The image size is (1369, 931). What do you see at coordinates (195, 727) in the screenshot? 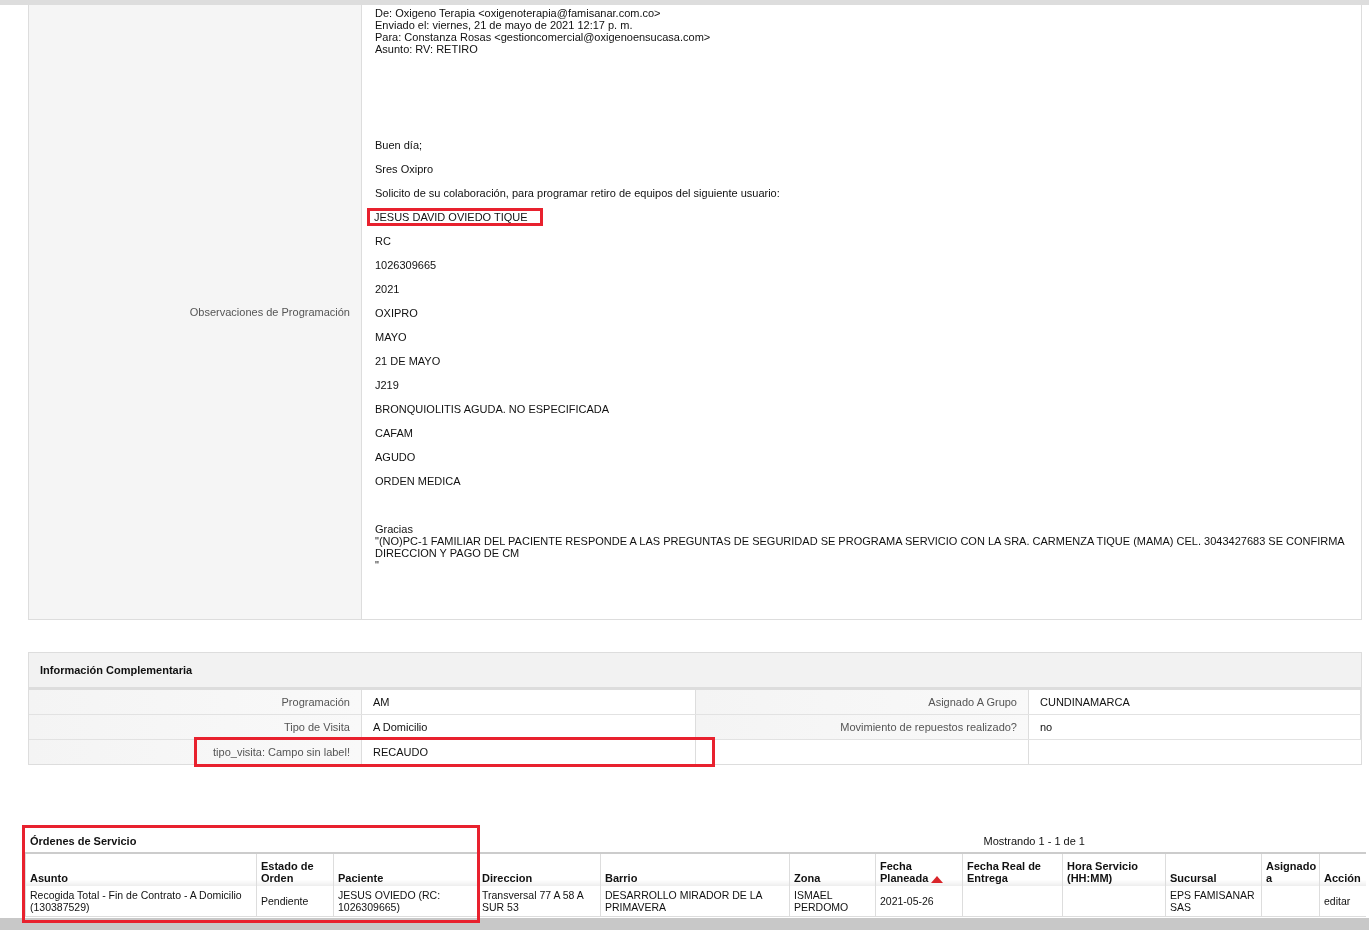
I see `field-label: Tipo de Visita` at bounding box center [195, 727].